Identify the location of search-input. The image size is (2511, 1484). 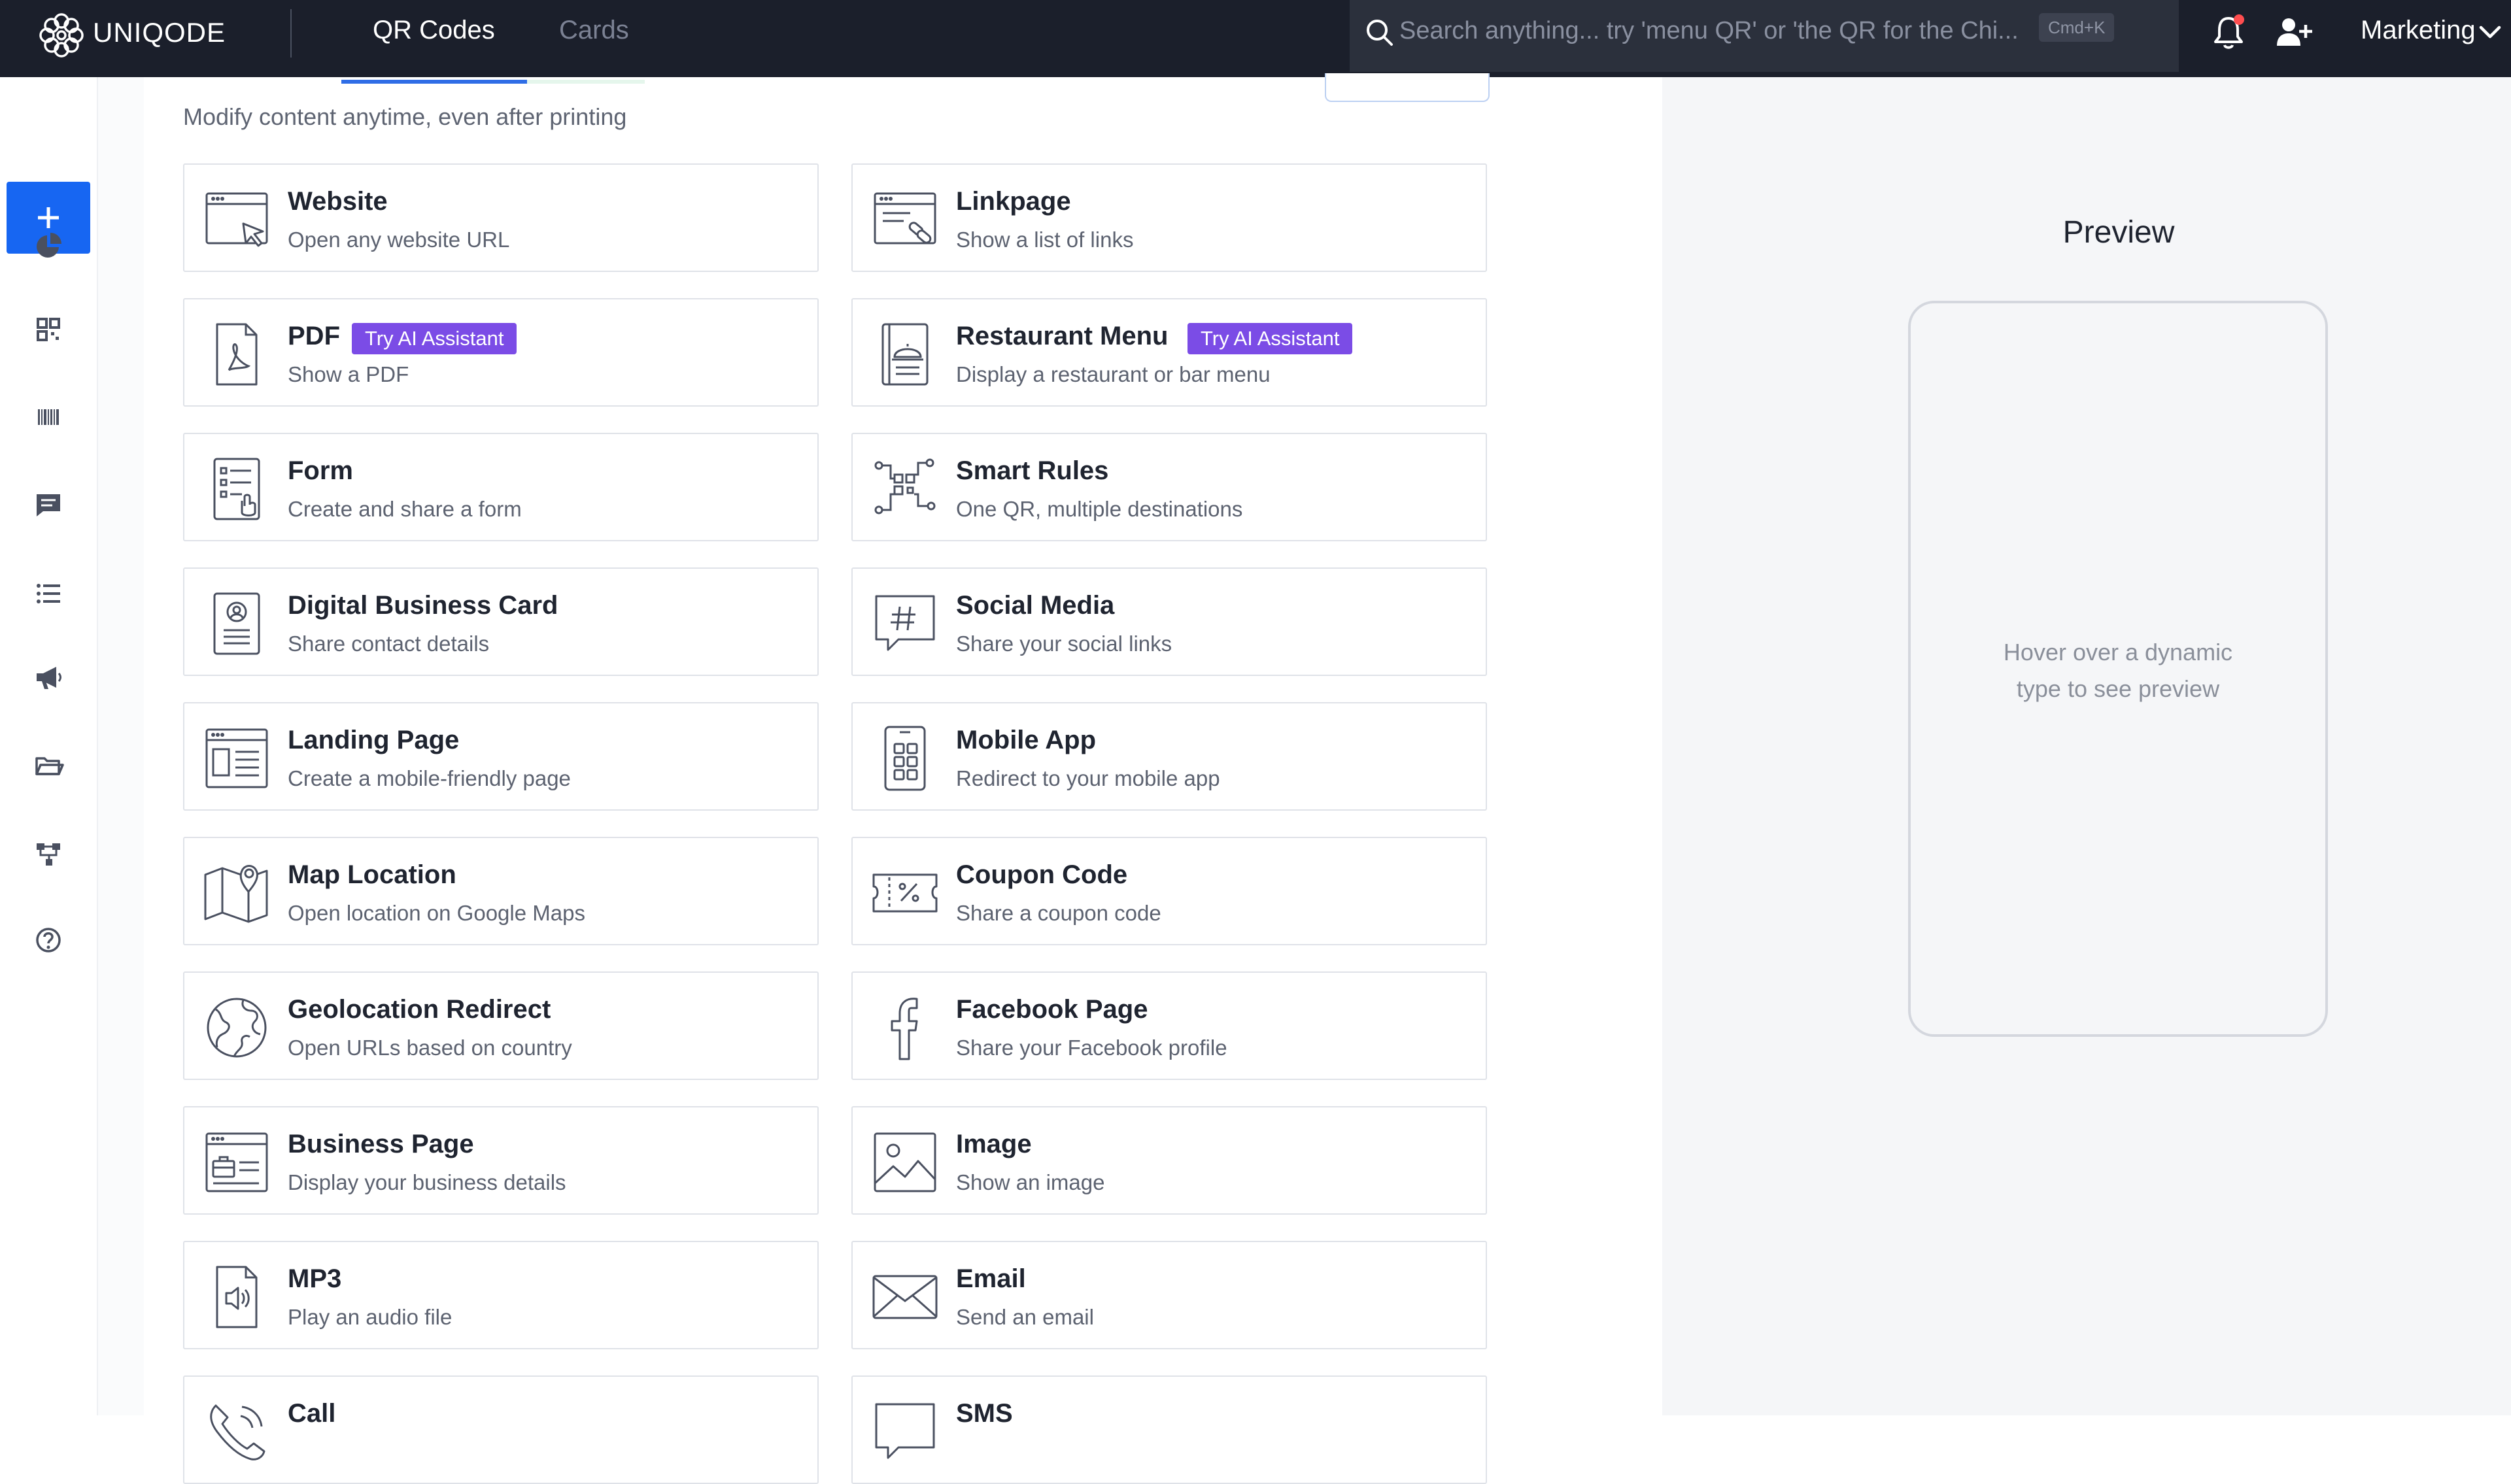
(1740, 31).